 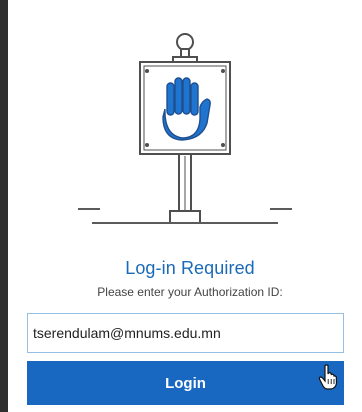 I want to click on instruction-text: Please enter your Authorization ID:, so click(x=190, y=292).